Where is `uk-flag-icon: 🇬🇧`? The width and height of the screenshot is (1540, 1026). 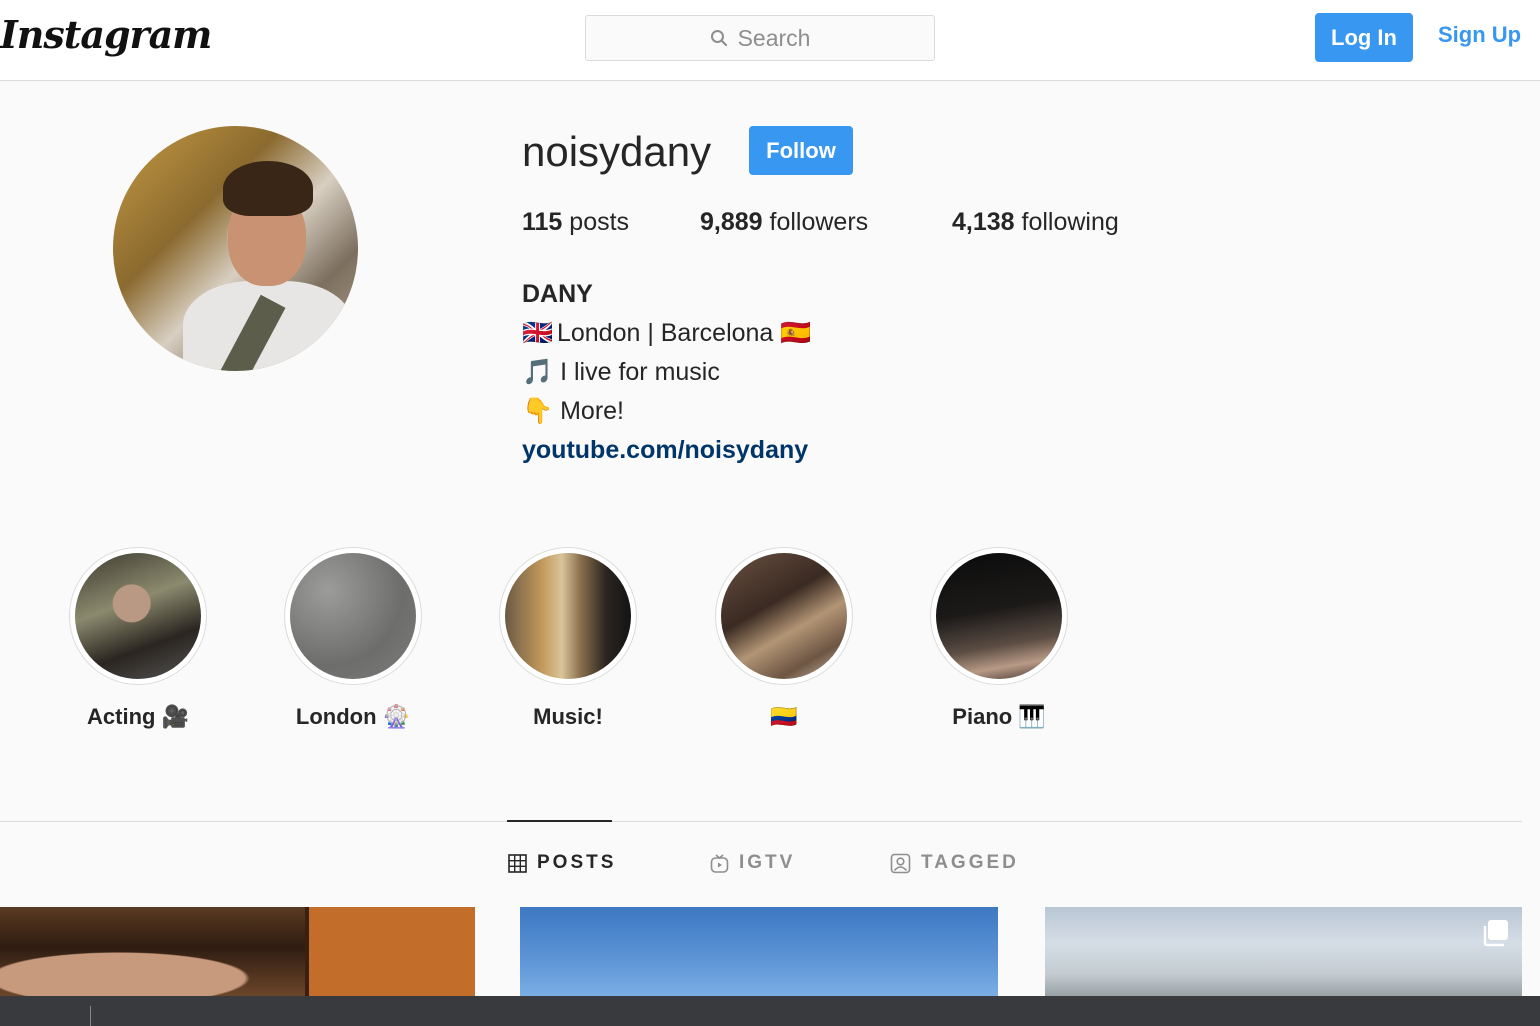 uk-flag-icon: 🇬🇧 is located at coordinates (538, 333).